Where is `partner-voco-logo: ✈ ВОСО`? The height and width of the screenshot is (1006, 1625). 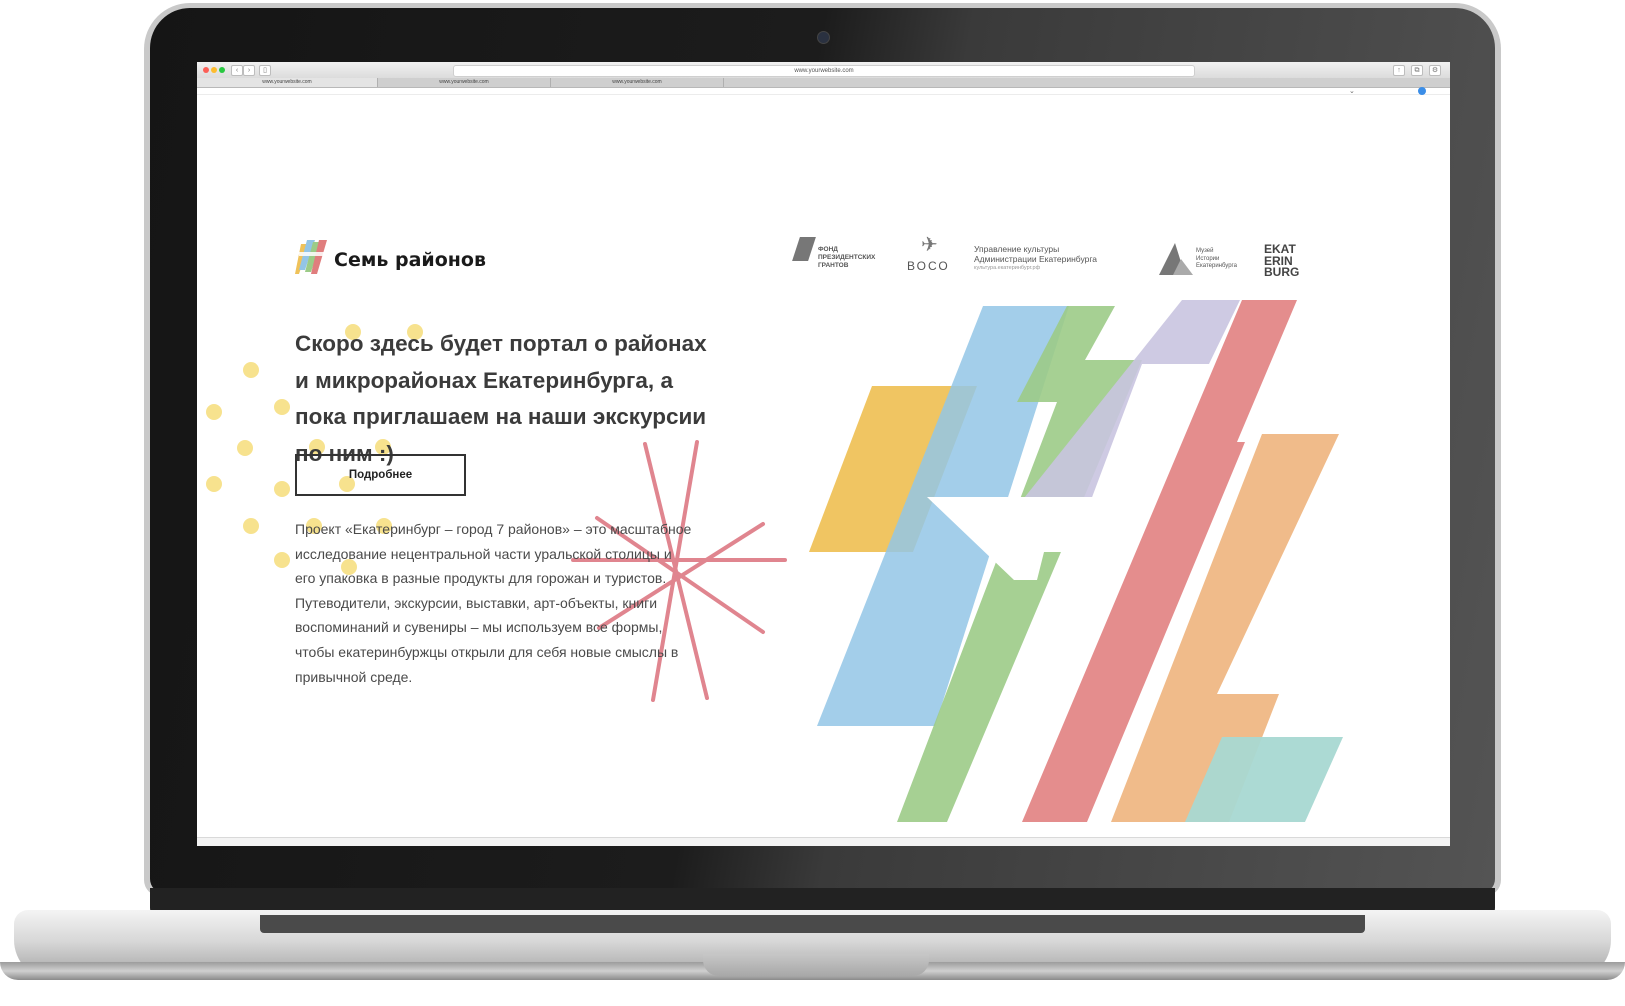 partner-voco-logo: ✈ ВОСО is located at coordinates (929, 254).